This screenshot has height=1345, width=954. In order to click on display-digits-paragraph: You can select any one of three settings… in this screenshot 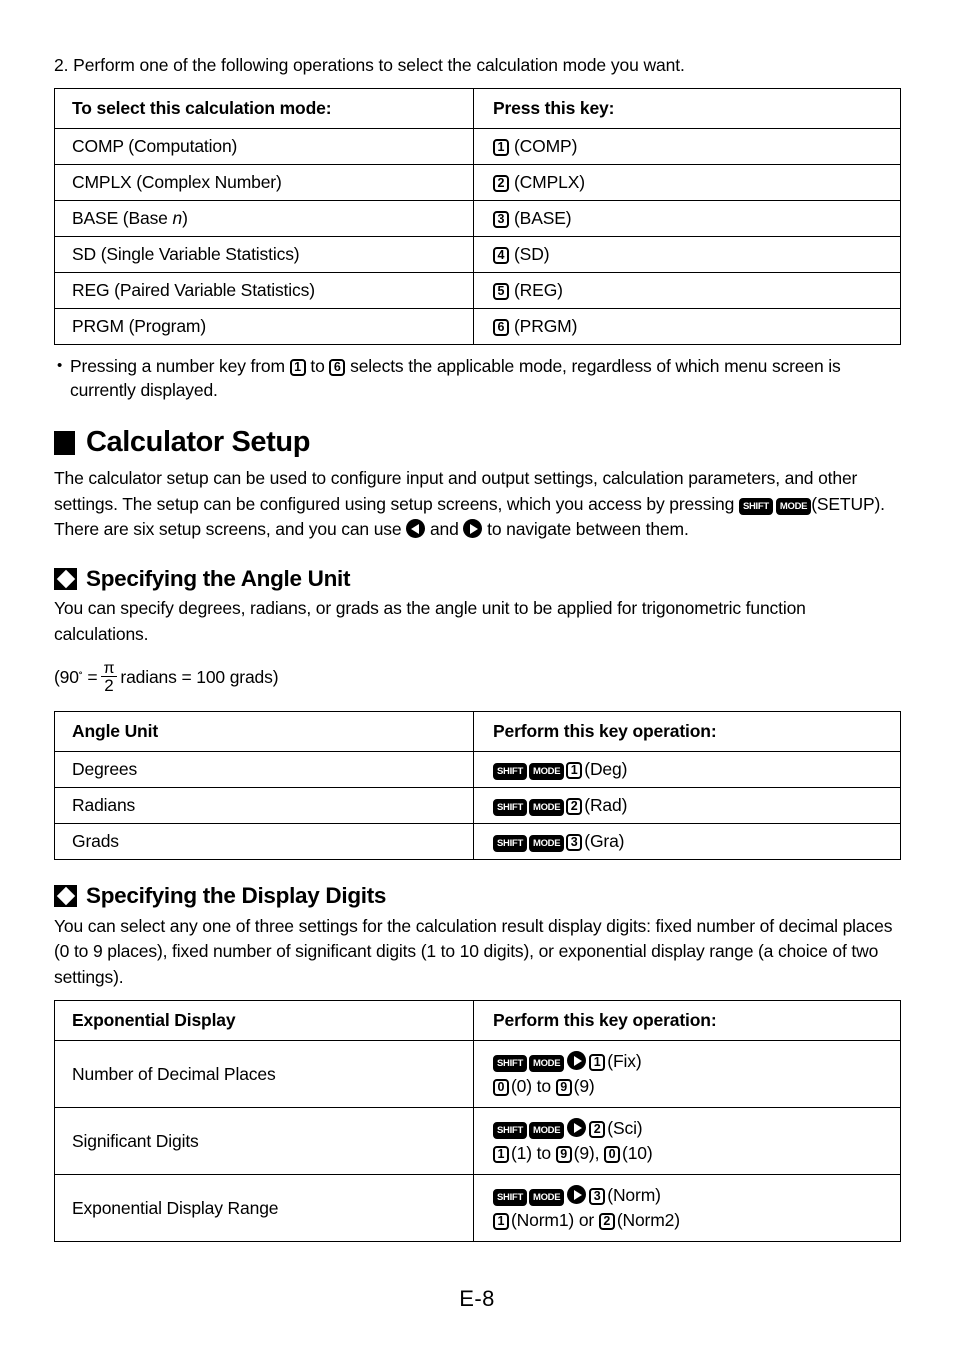, I will do `click(473, 951)`.